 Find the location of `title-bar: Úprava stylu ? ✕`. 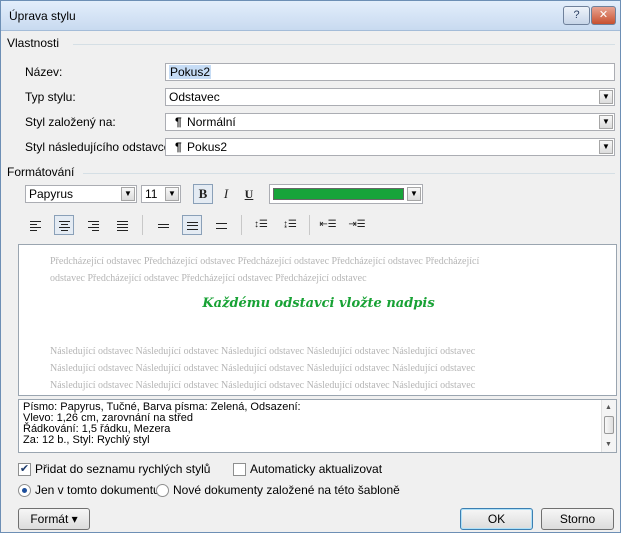

title-bar: Úprava stylu ? ✕ is located at coordinates (310, 16).